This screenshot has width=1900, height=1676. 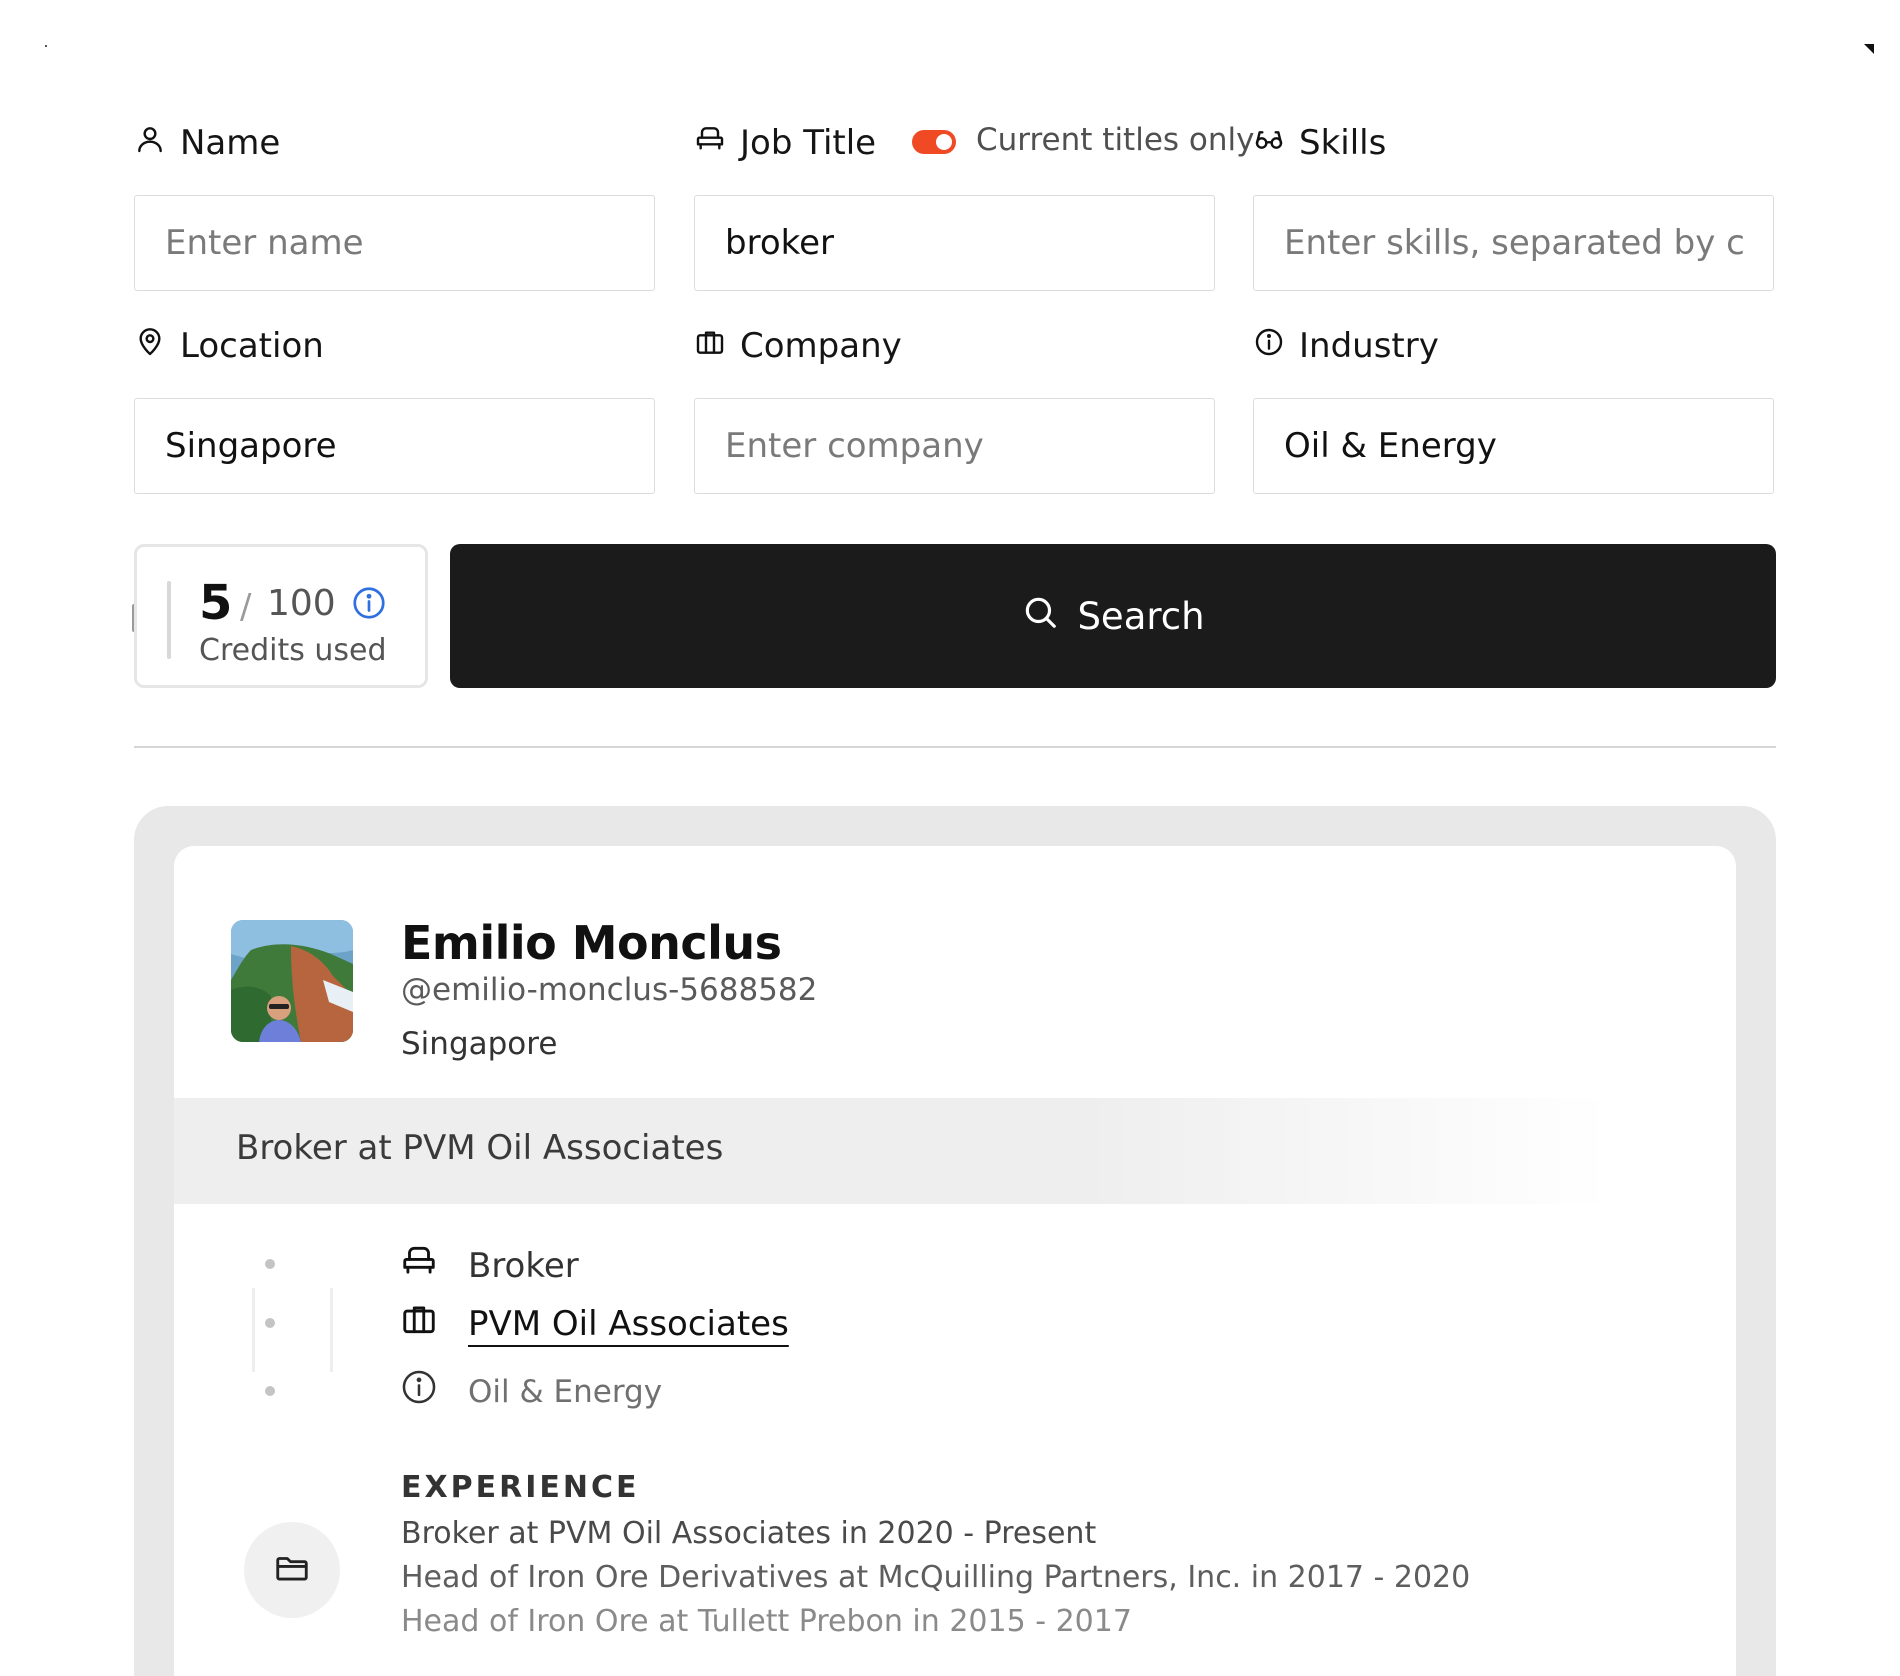 I want to click on search-button: Search, so click(x=1113, y=616).